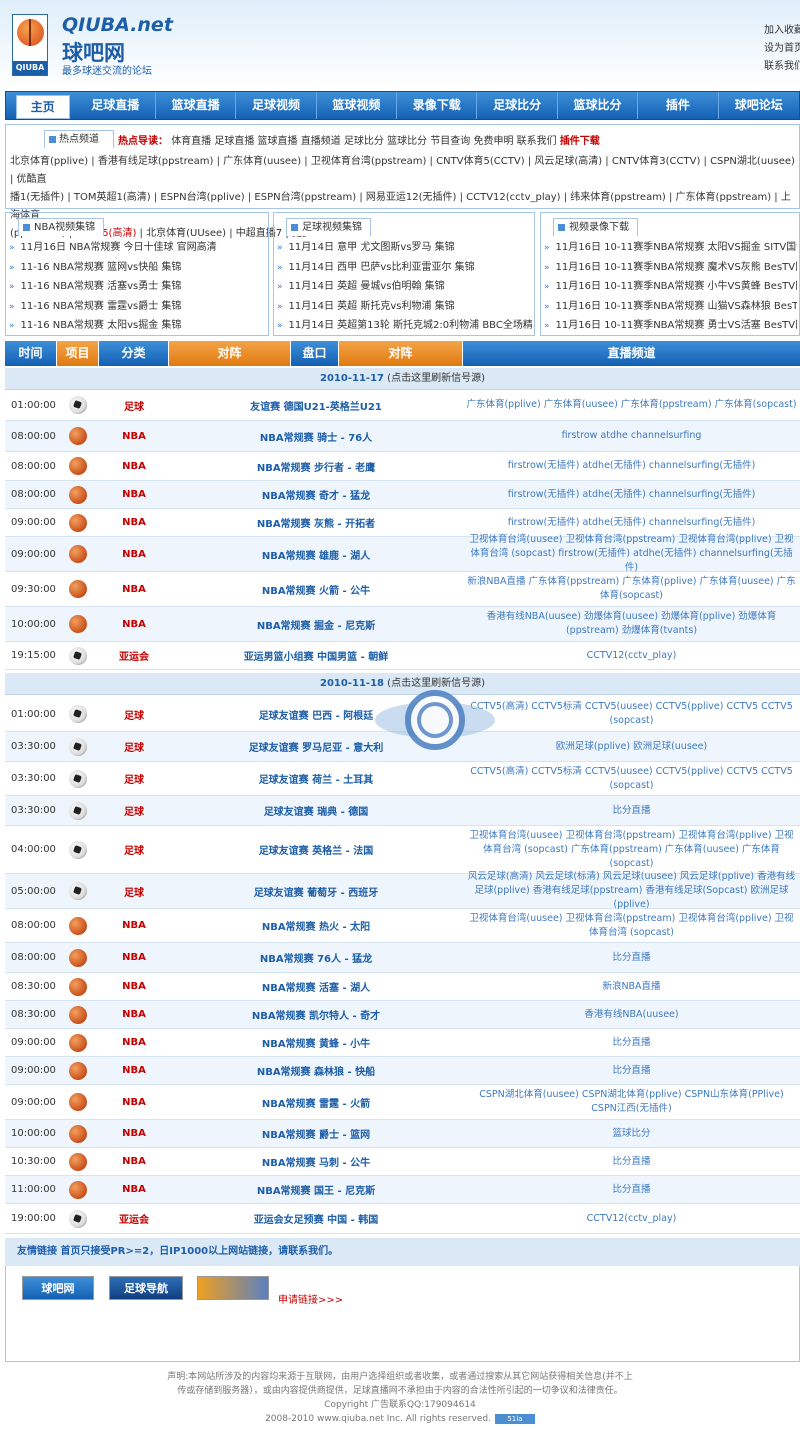 This screenshot has height=1430, width=800. What do you see at coordinates (316, 1102) in the screenshot?
I see `match-title: NBA常规赛 雷霆 - 火箭` at bounding box center [316, 1102].